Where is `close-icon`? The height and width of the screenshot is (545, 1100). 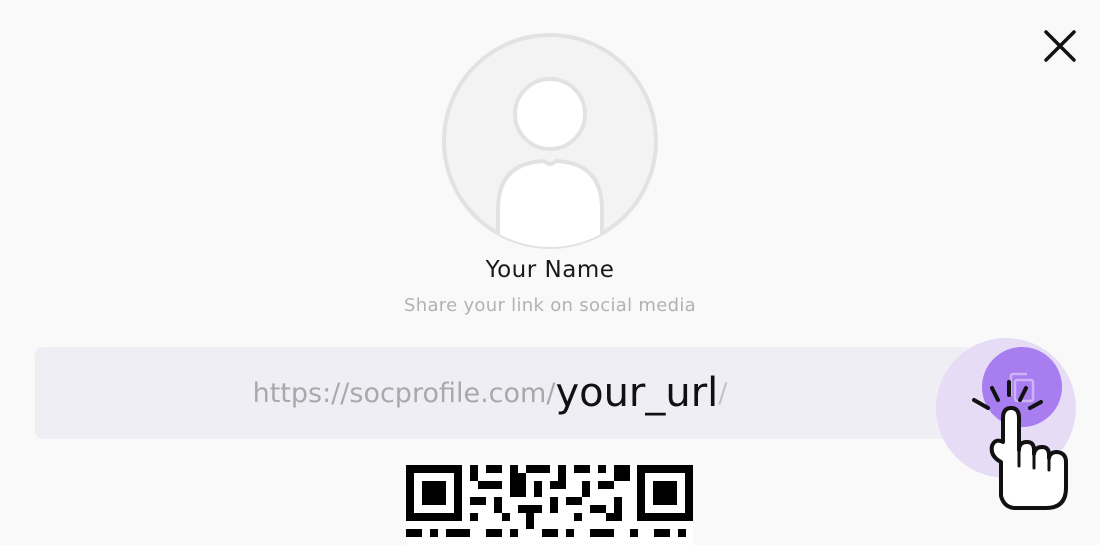
close-icon is located at coordinates (1060, 46).